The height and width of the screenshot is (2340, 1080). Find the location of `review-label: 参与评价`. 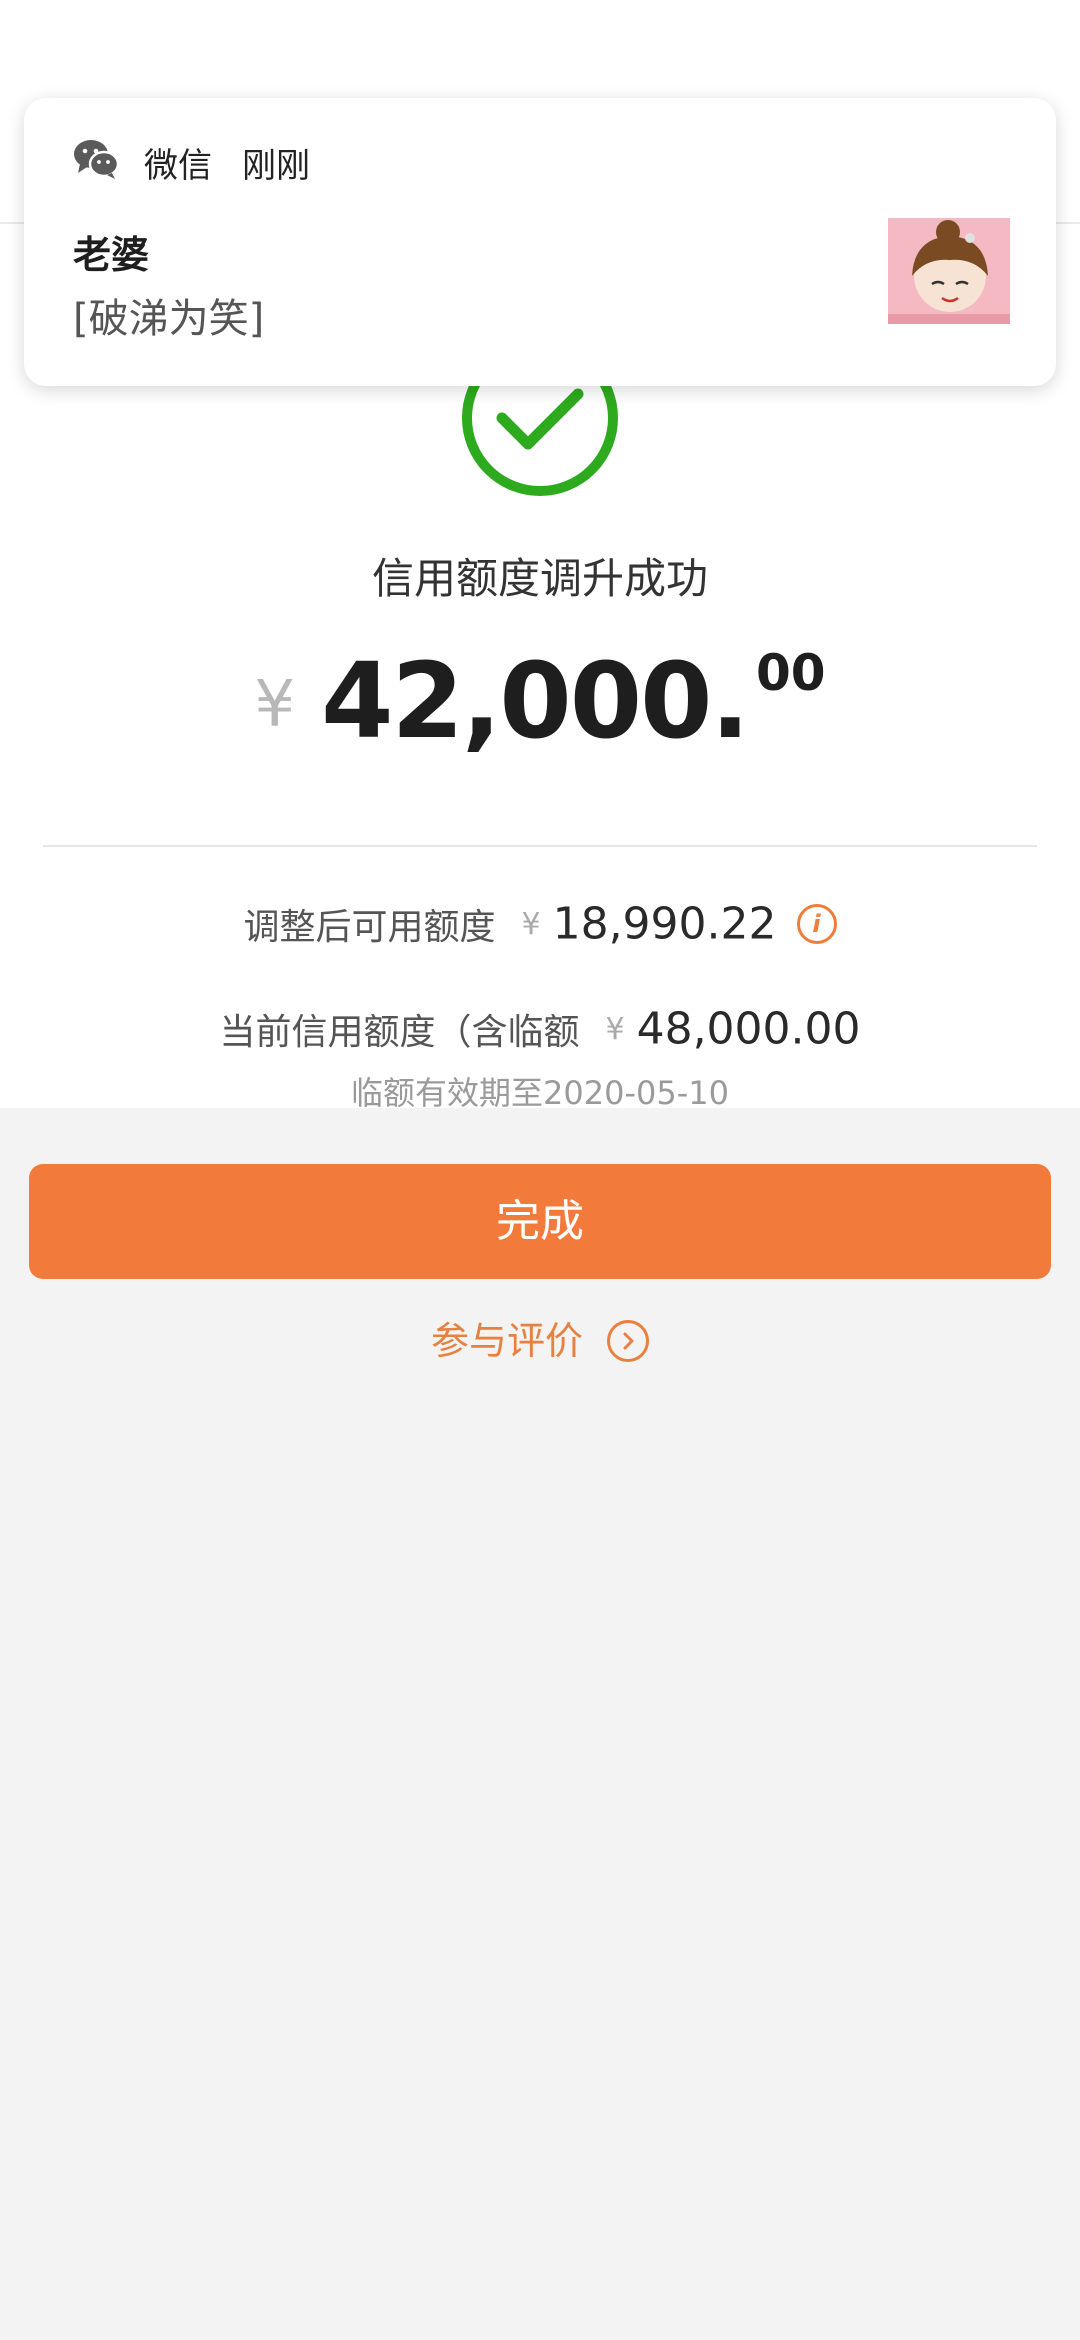

review-label: 参与评价 is located at coordinates (506, 1341).